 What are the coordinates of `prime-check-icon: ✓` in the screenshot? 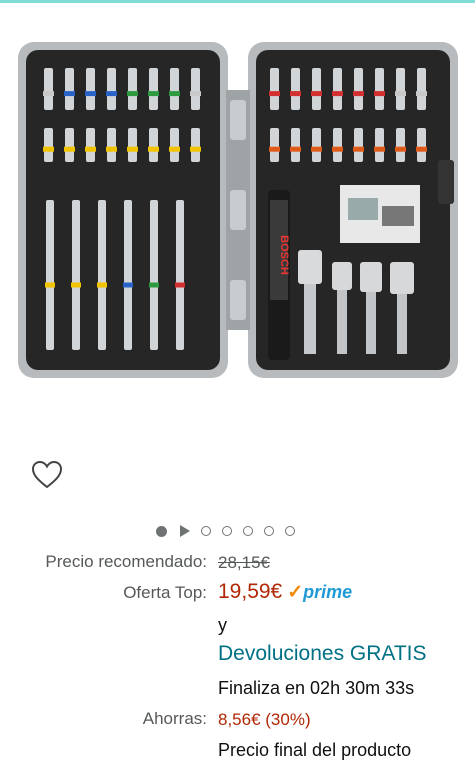 It's located at (295, 592).